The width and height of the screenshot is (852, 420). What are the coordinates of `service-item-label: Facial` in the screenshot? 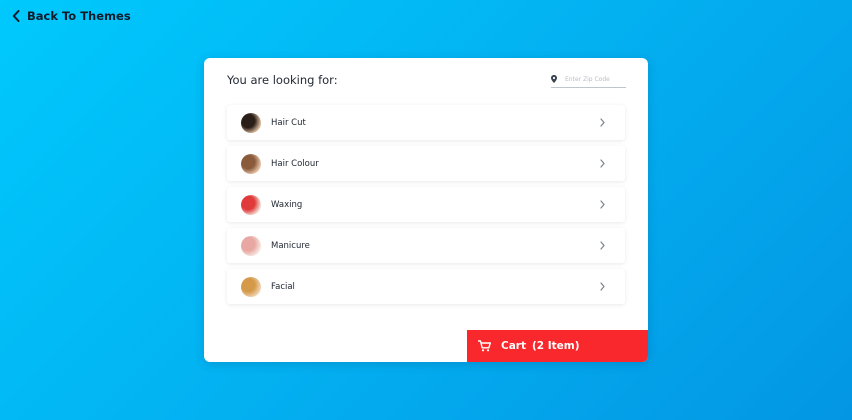 It's located at (283, 286).